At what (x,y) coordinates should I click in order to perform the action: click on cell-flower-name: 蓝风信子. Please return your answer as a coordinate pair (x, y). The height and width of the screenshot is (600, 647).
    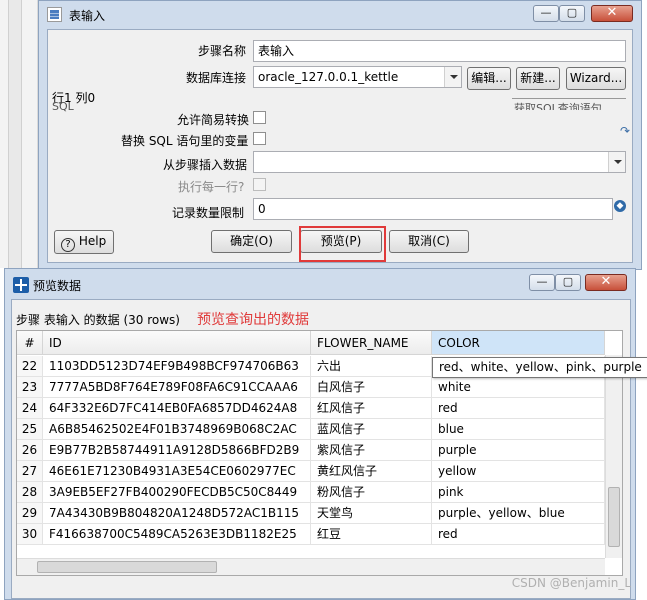
    Looking at the image, I should click on (371, 429).